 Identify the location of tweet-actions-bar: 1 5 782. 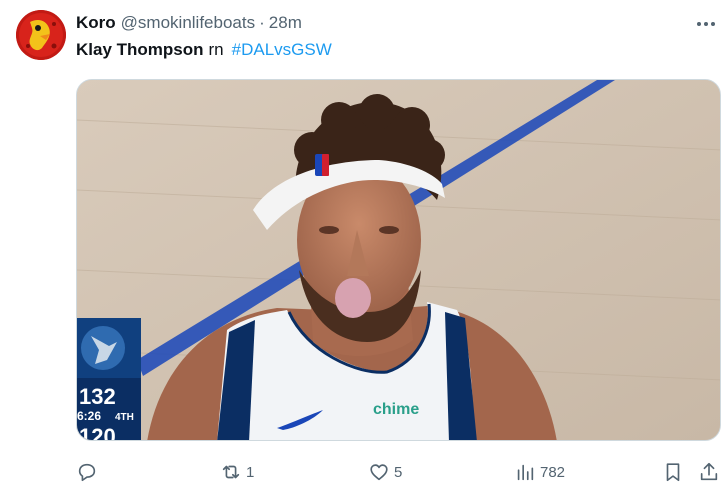
(364, 472).